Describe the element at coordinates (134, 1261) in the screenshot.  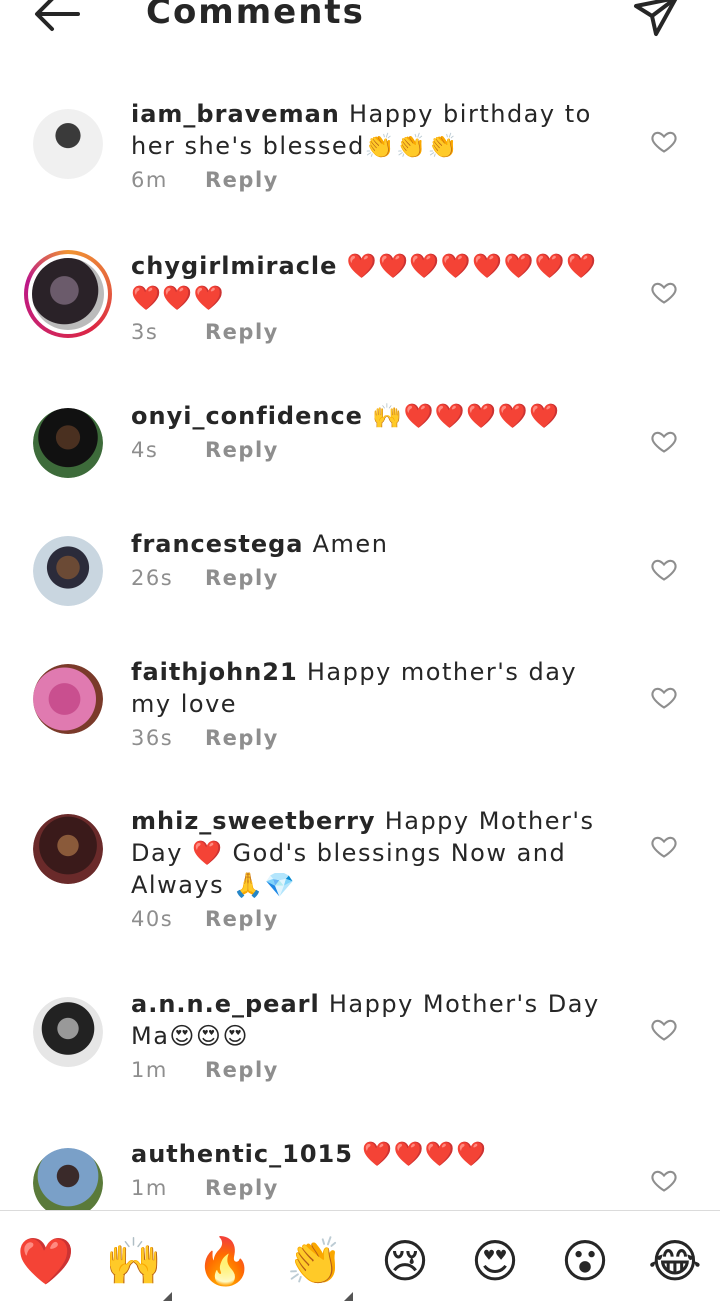
I see `raising-hands-emoji: 🙌` at that location.